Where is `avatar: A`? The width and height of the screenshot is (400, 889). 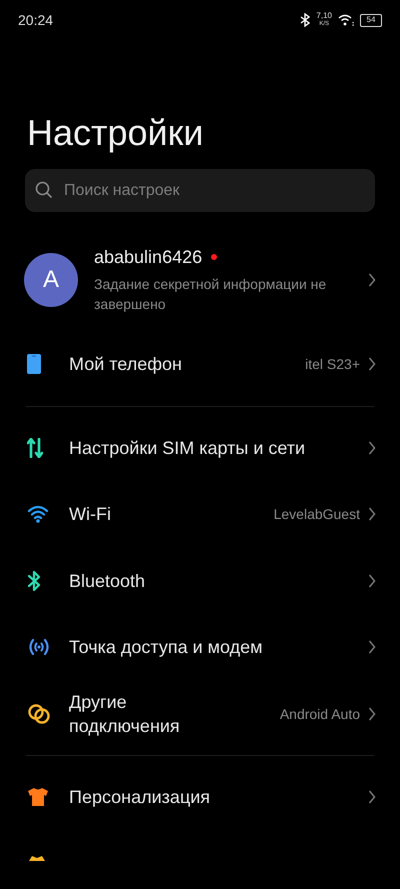 avatar: A is located at coordinates (51, 280).